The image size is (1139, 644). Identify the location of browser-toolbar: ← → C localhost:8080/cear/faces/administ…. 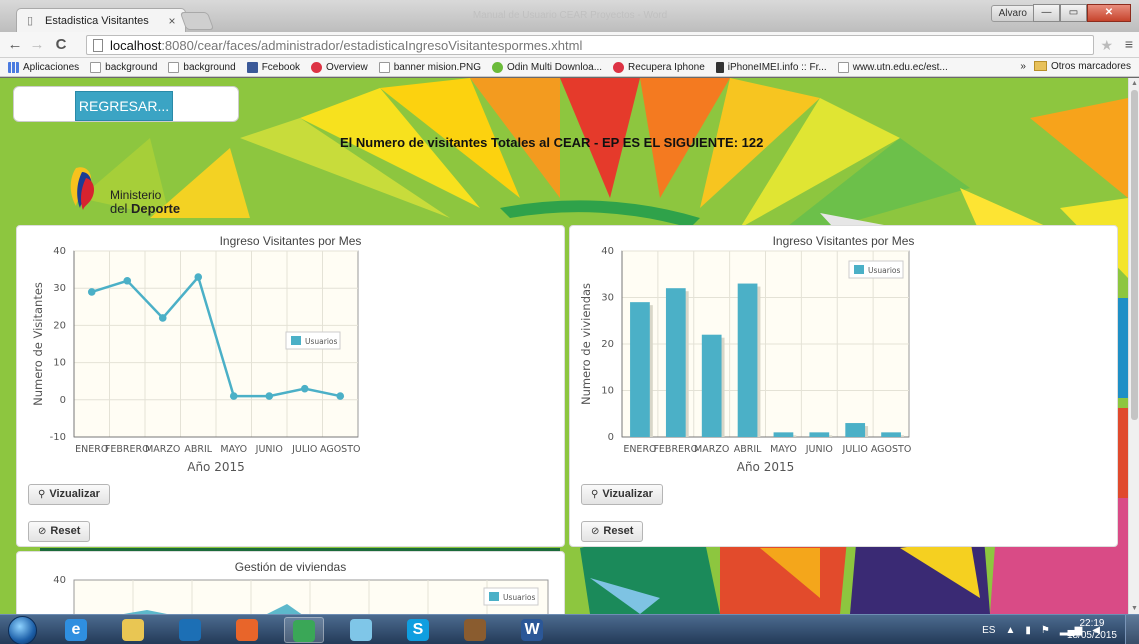
(569, 45).